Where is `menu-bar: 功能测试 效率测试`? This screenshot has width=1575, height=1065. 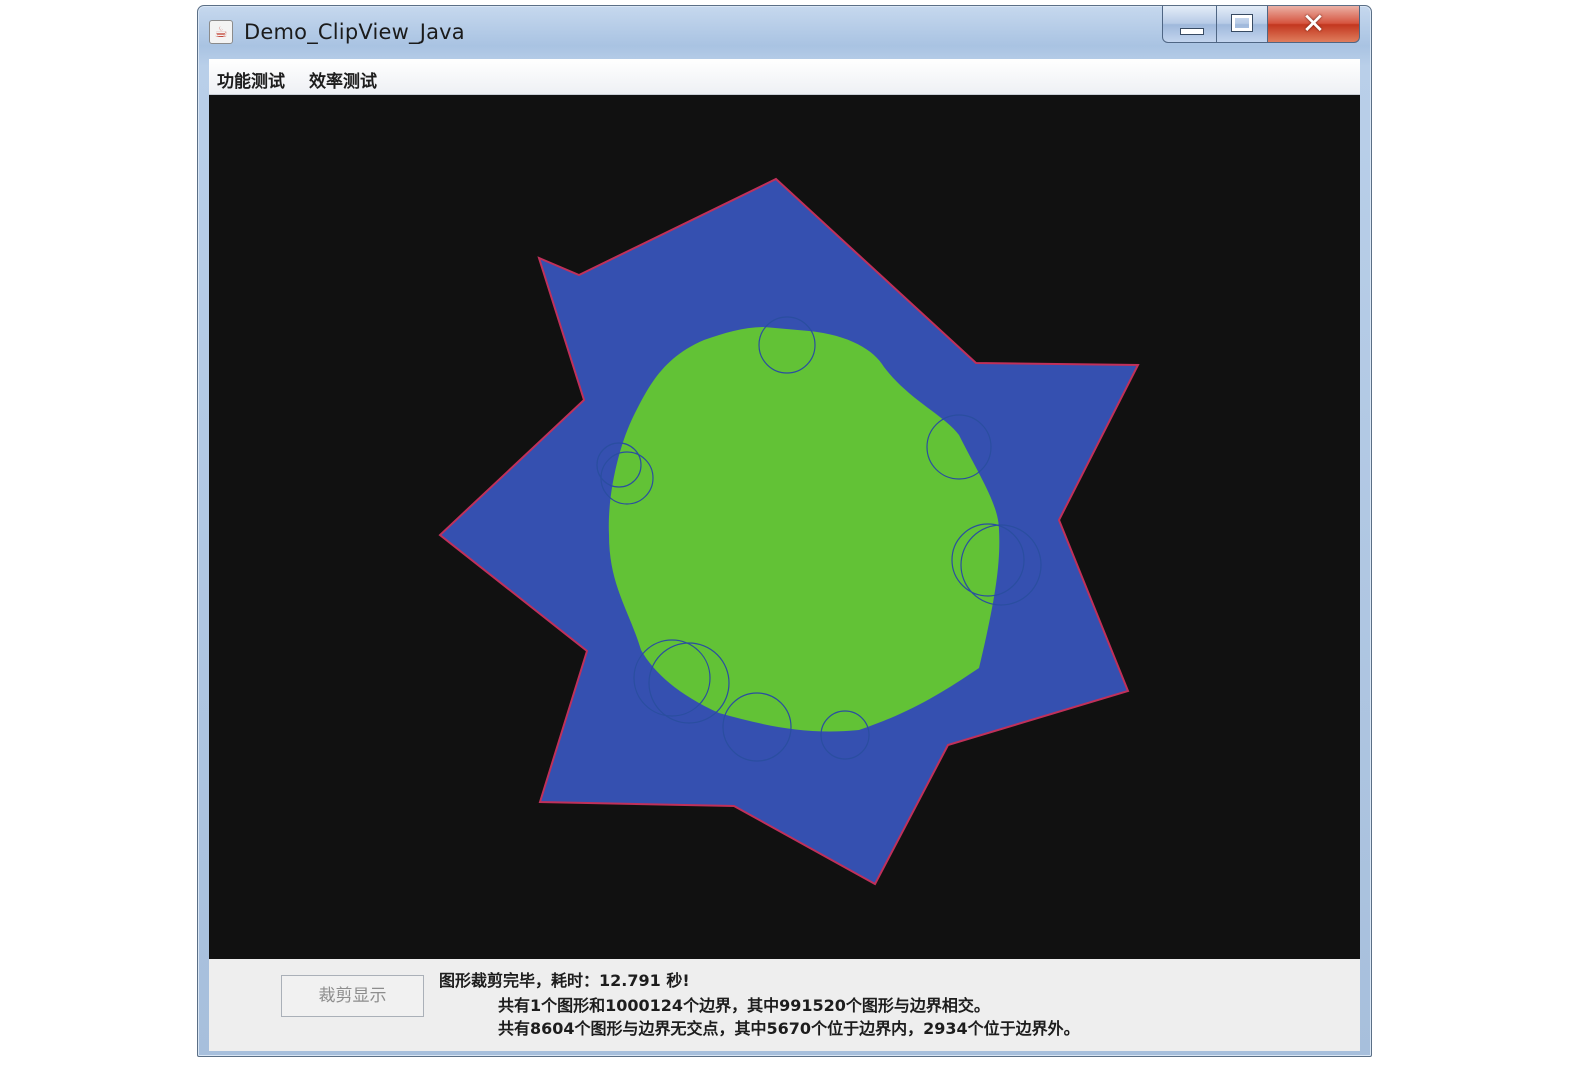 menu-bar: 功能测试 效率测试 is located at coordinates (784, 77).